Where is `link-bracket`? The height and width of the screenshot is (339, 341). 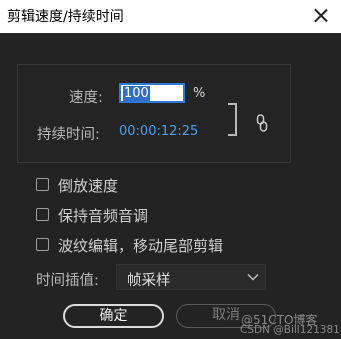
link-bracket is located at coordinates (232, 119).